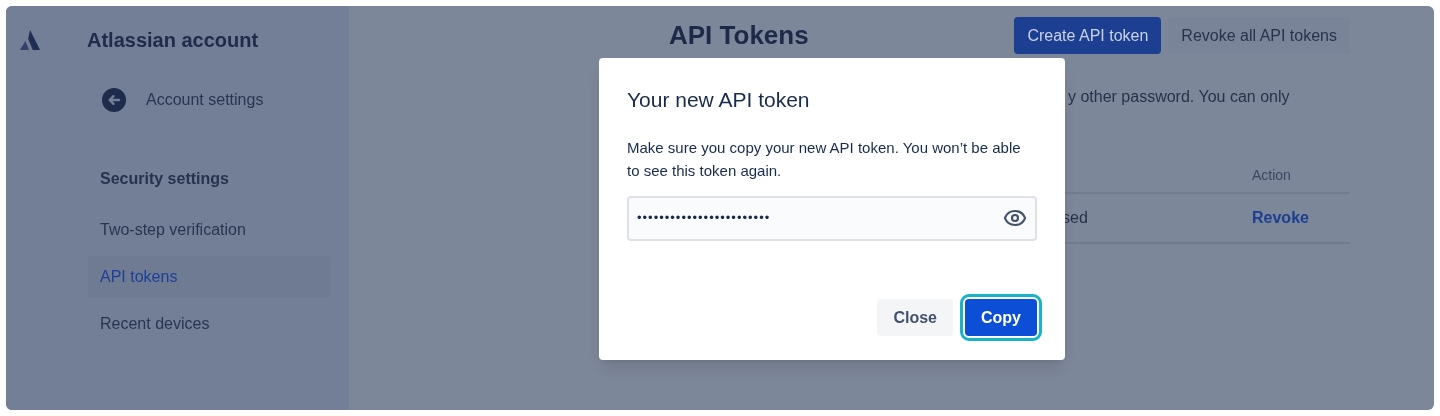 Image resolution: width=1440 pixels, height=416 pixels. Describe the element at coordinates (183, 100) in the screenshot. I see `back-link: Account settings` at that location.